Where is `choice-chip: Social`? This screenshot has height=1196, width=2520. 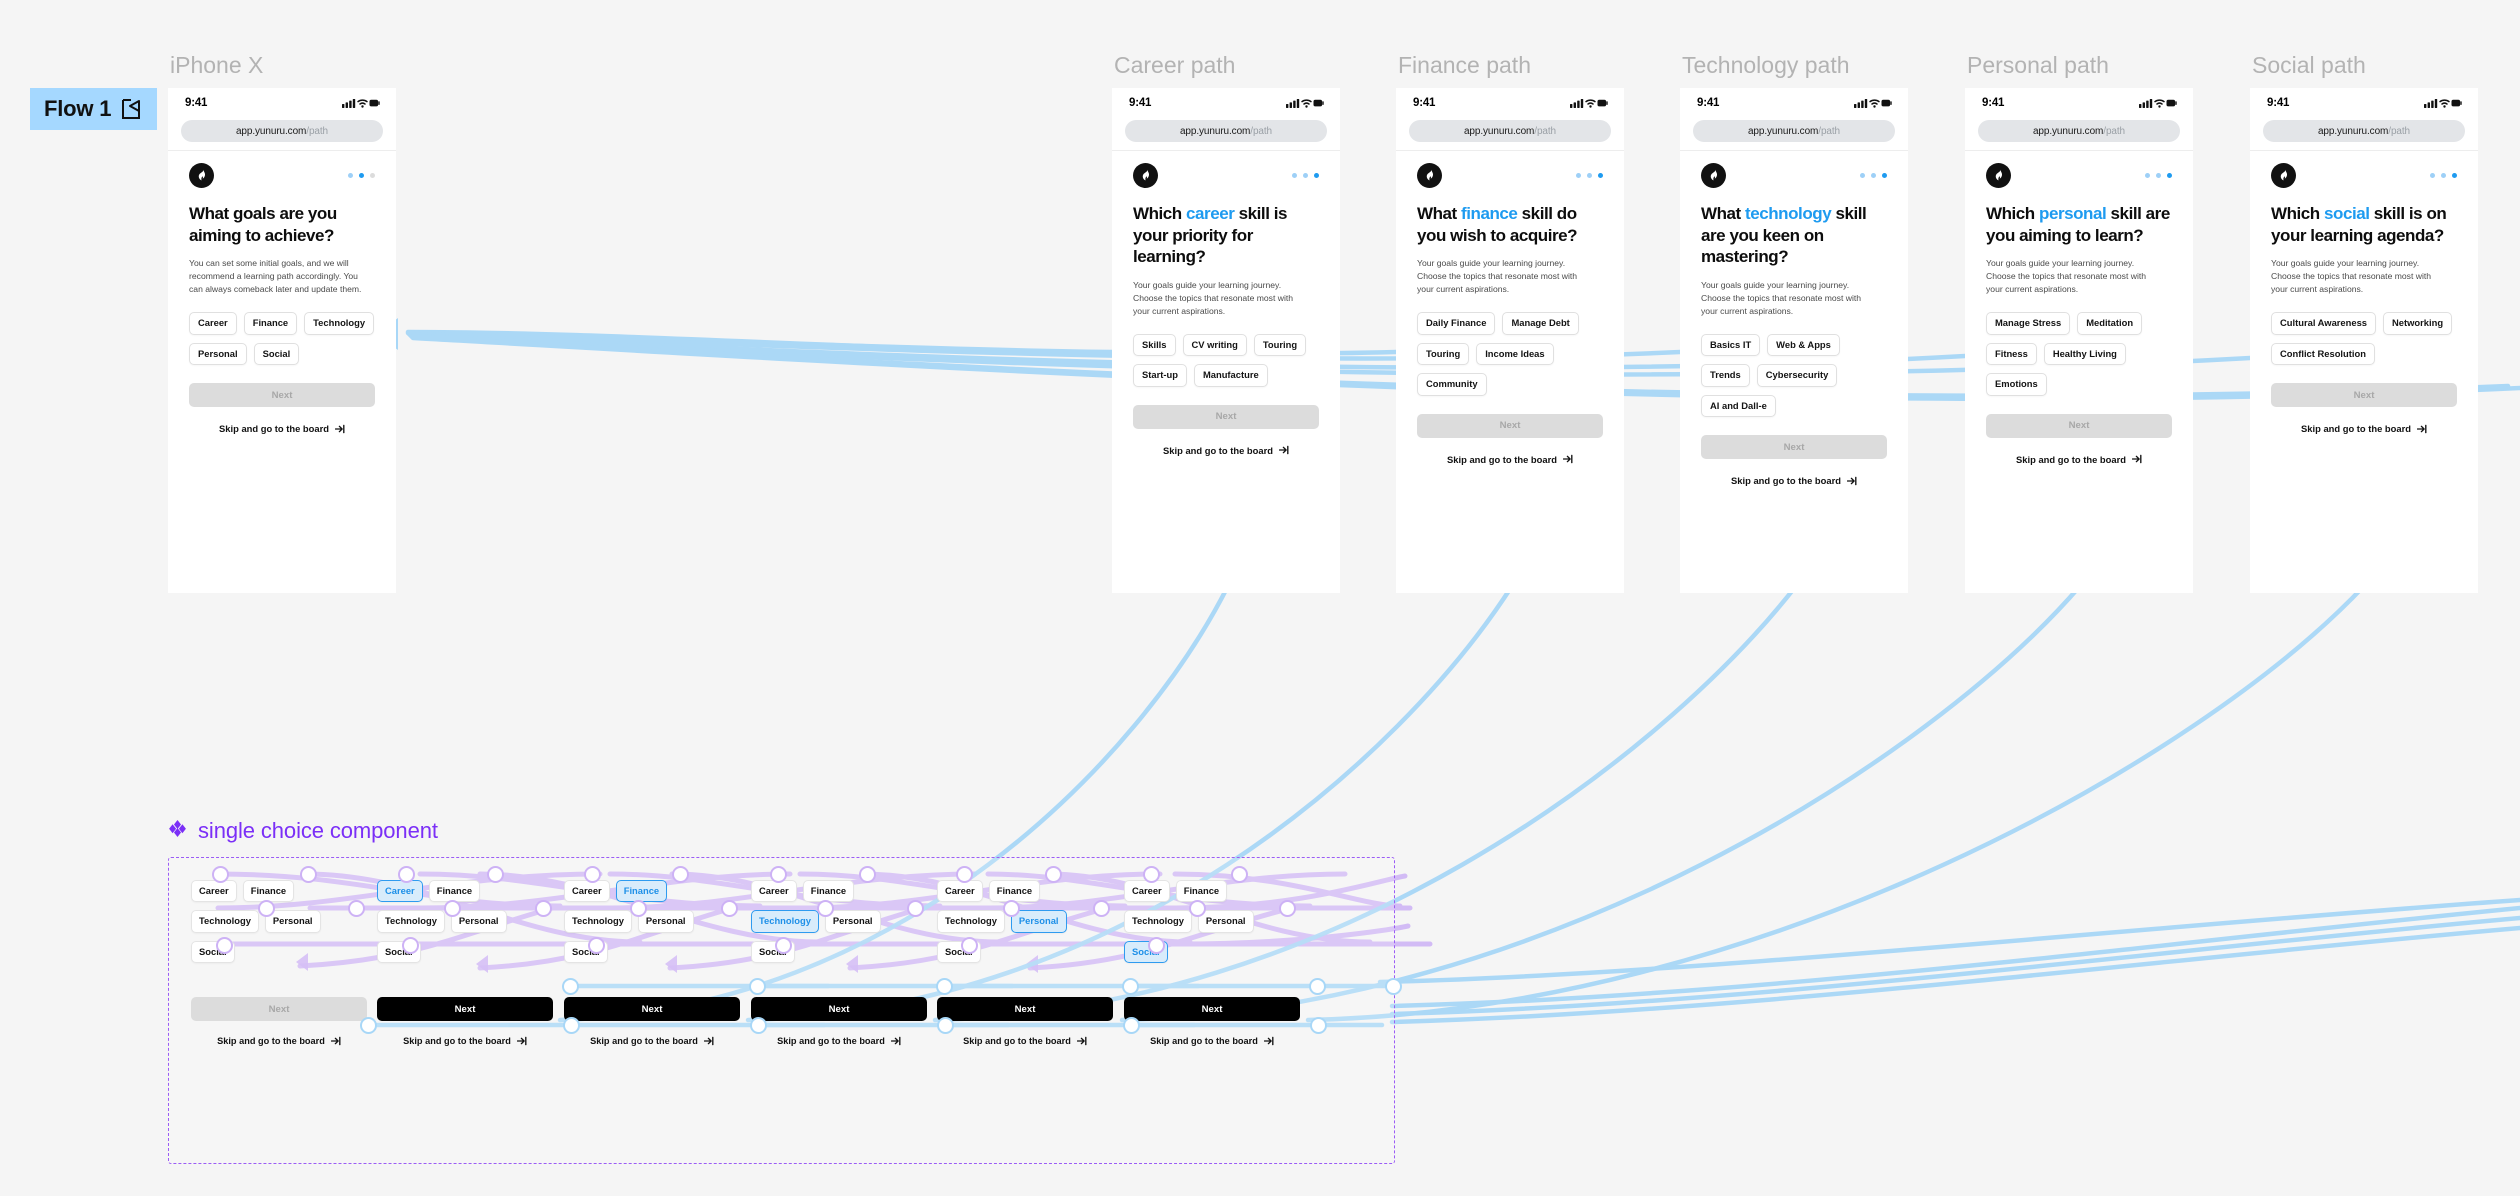 choice-chip: Social is located at coordinates (276, 354).